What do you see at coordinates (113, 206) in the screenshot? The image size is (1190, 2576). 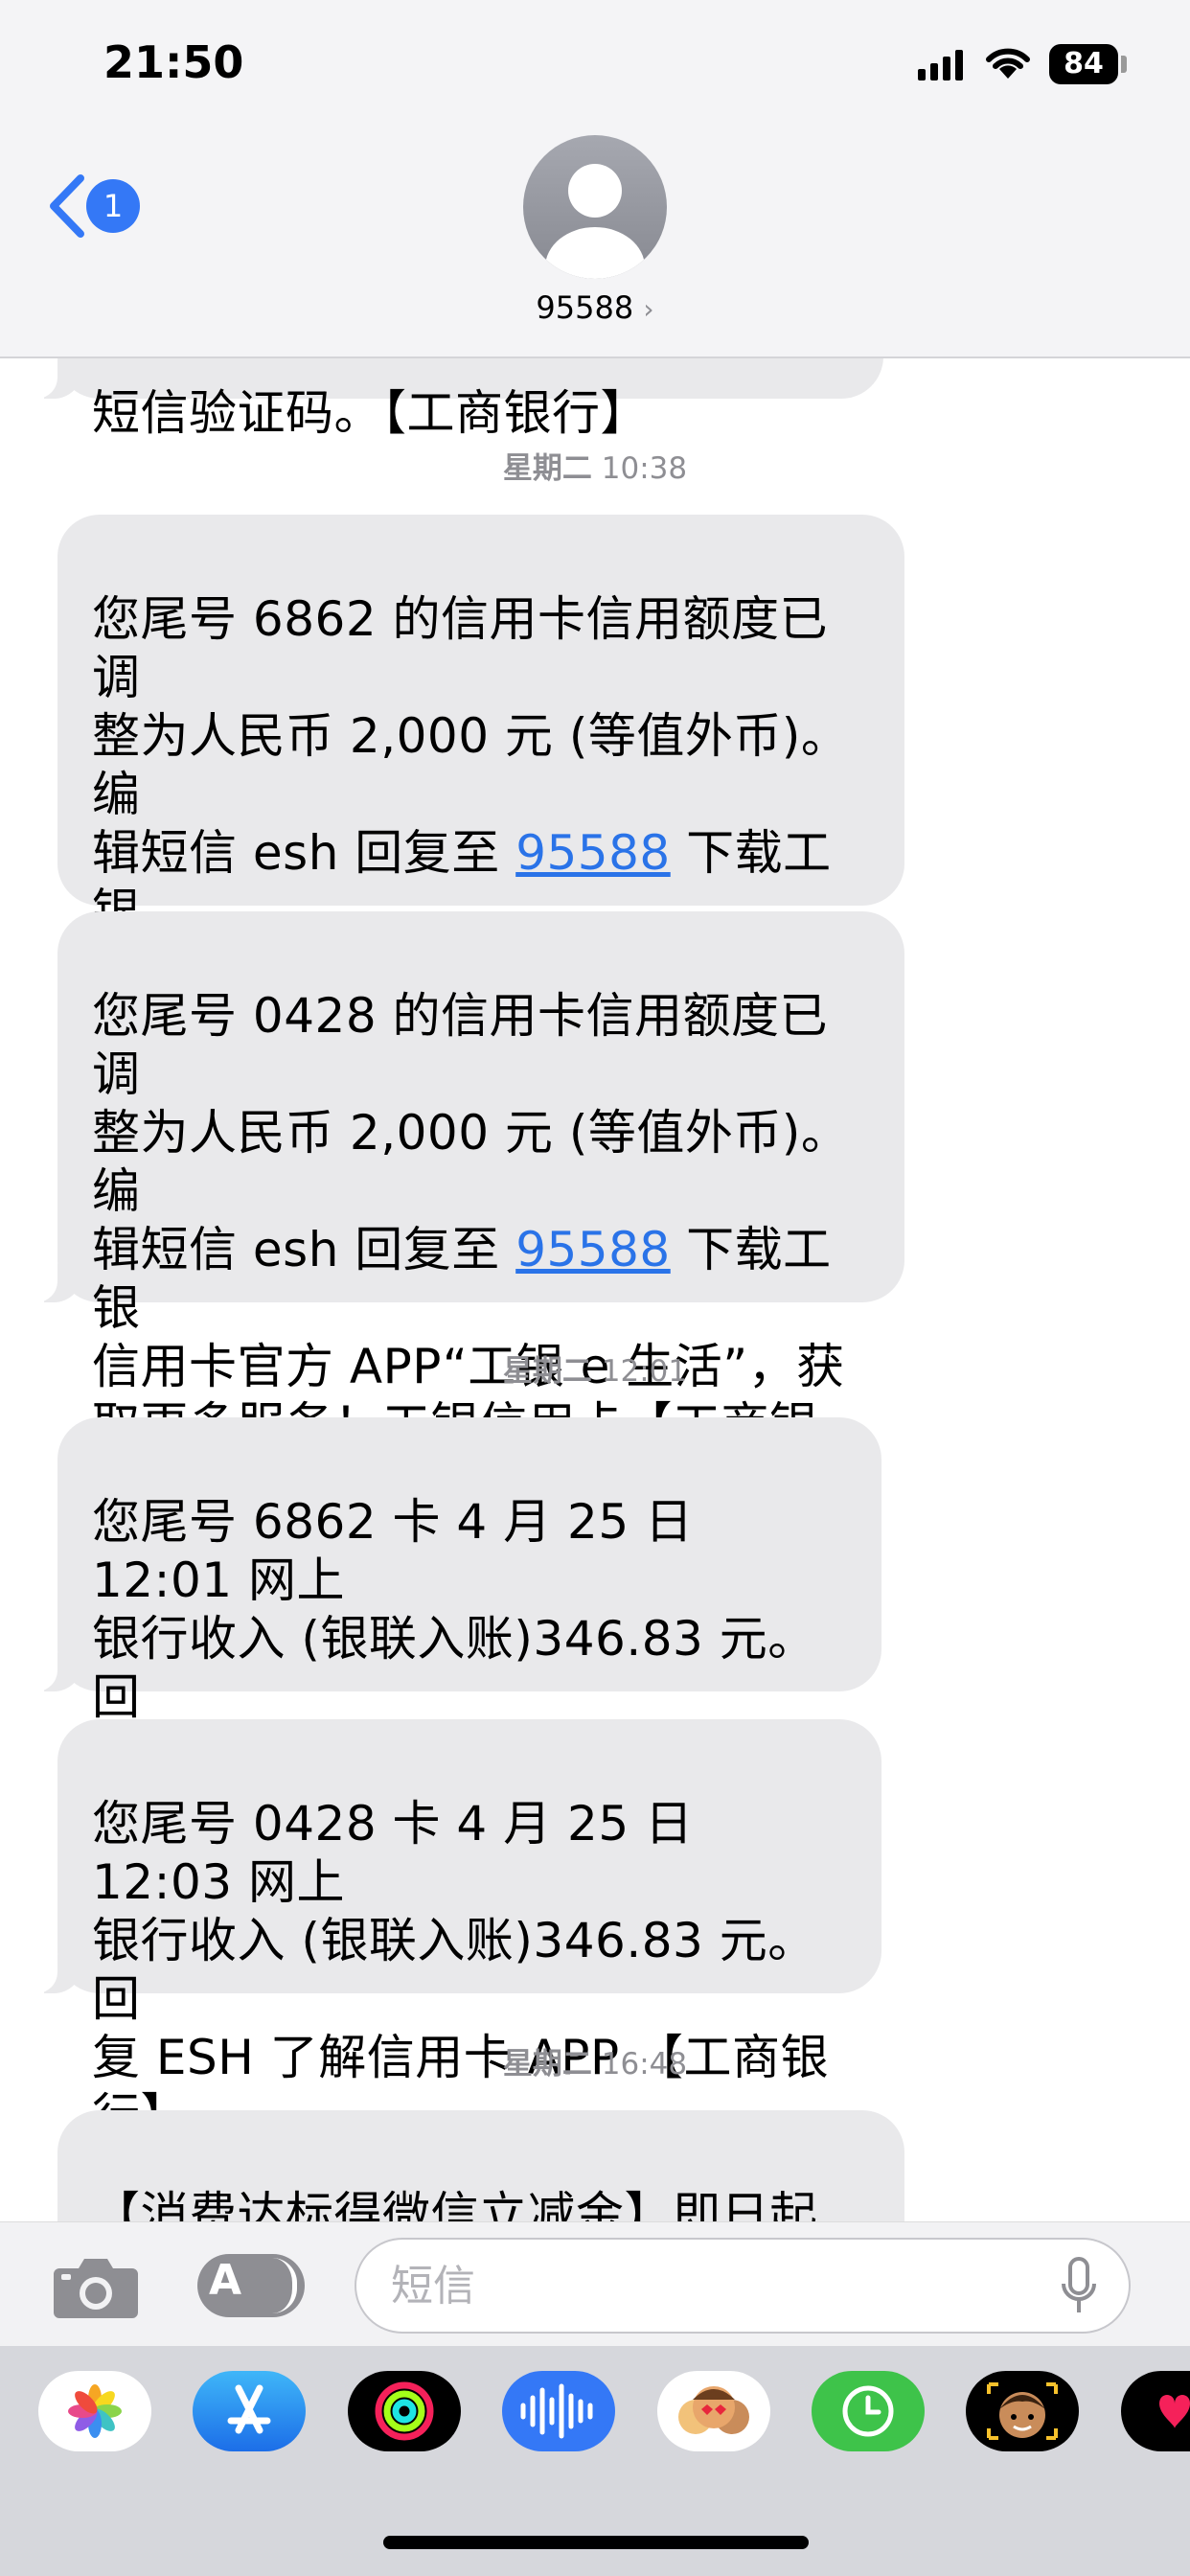 I see `unread-count-badge: 1` at bounding box center [113, 206].